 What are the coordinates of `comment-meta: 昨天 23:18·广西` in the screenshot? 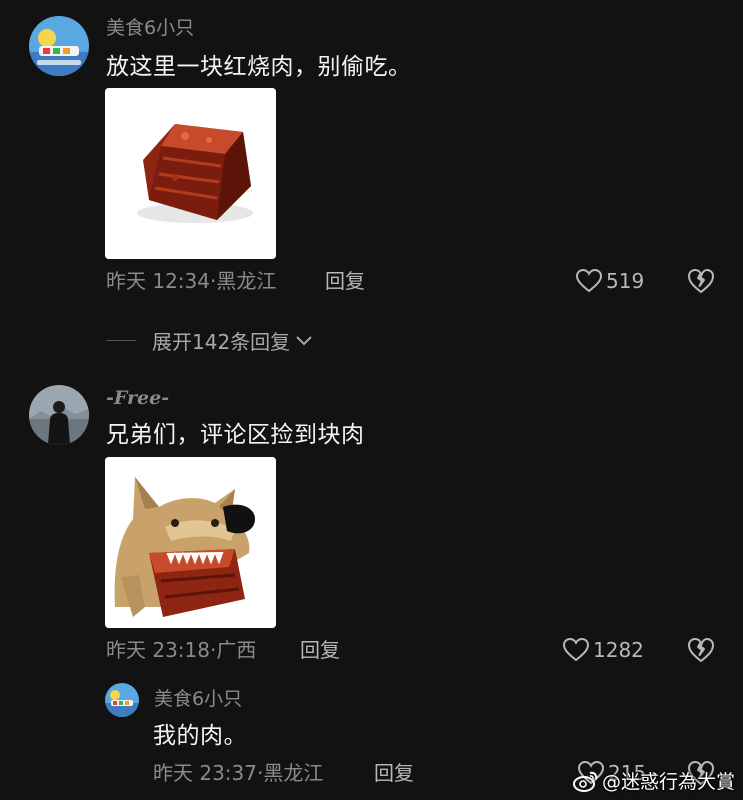 It's located at (181, 650).